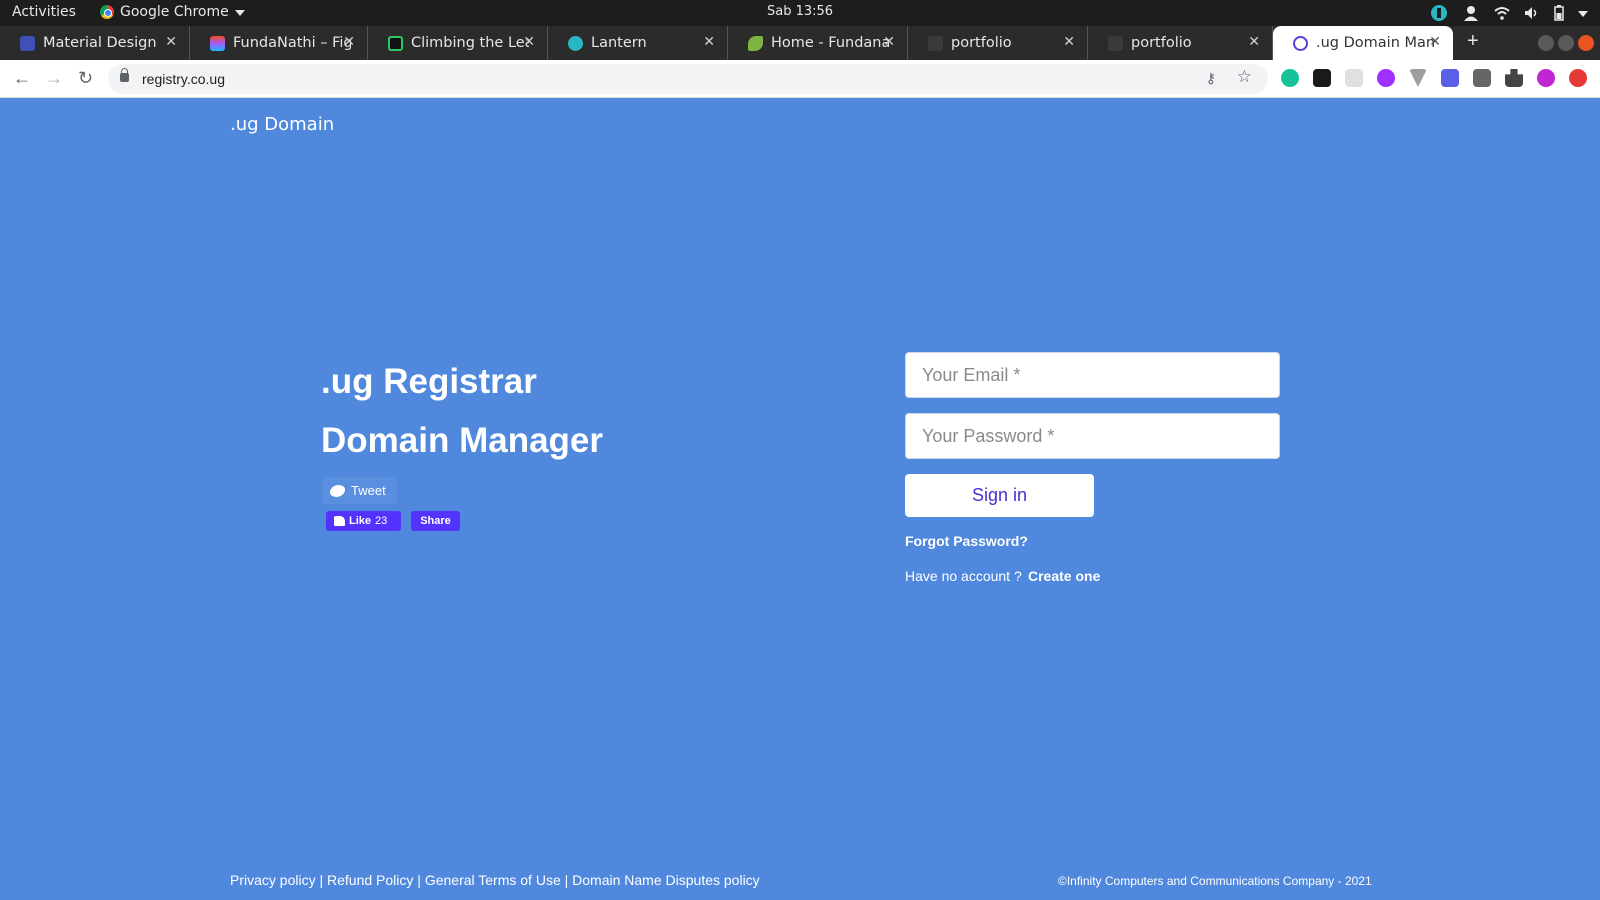 The height and width of the screenshot is (900, 1600). What do you see at coordinates (429, 381) in the screenshot?
I see `page-title: .ug Registrar` at bounding box center [429, 381].